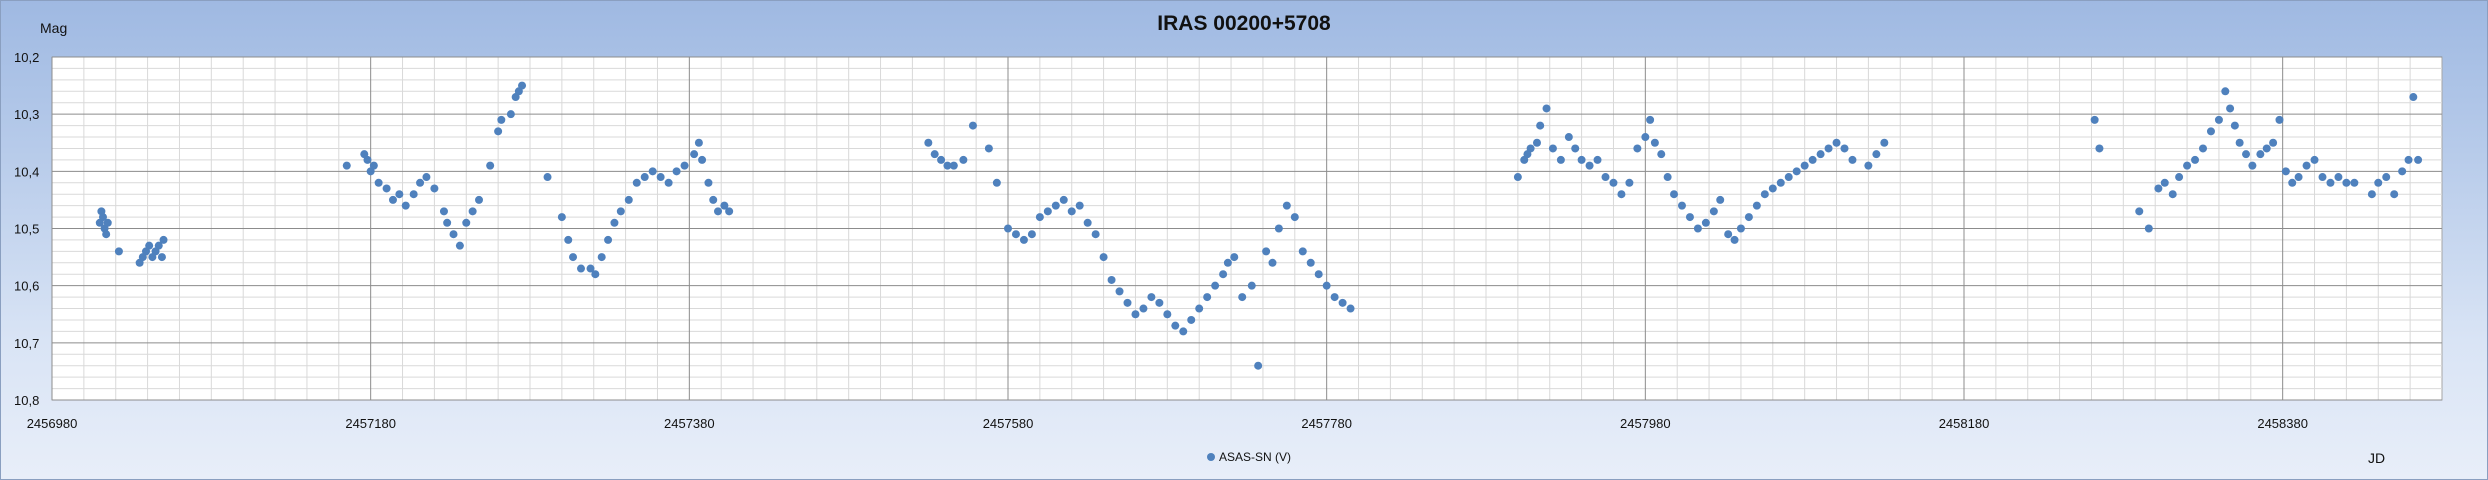 Image resolution: width=2488 pixels, height=480 pixels. What do you see at coordinates (2377, 458) in the screenshot?
I see `x-axis-label: JD` at bounding box center [2377, 458].